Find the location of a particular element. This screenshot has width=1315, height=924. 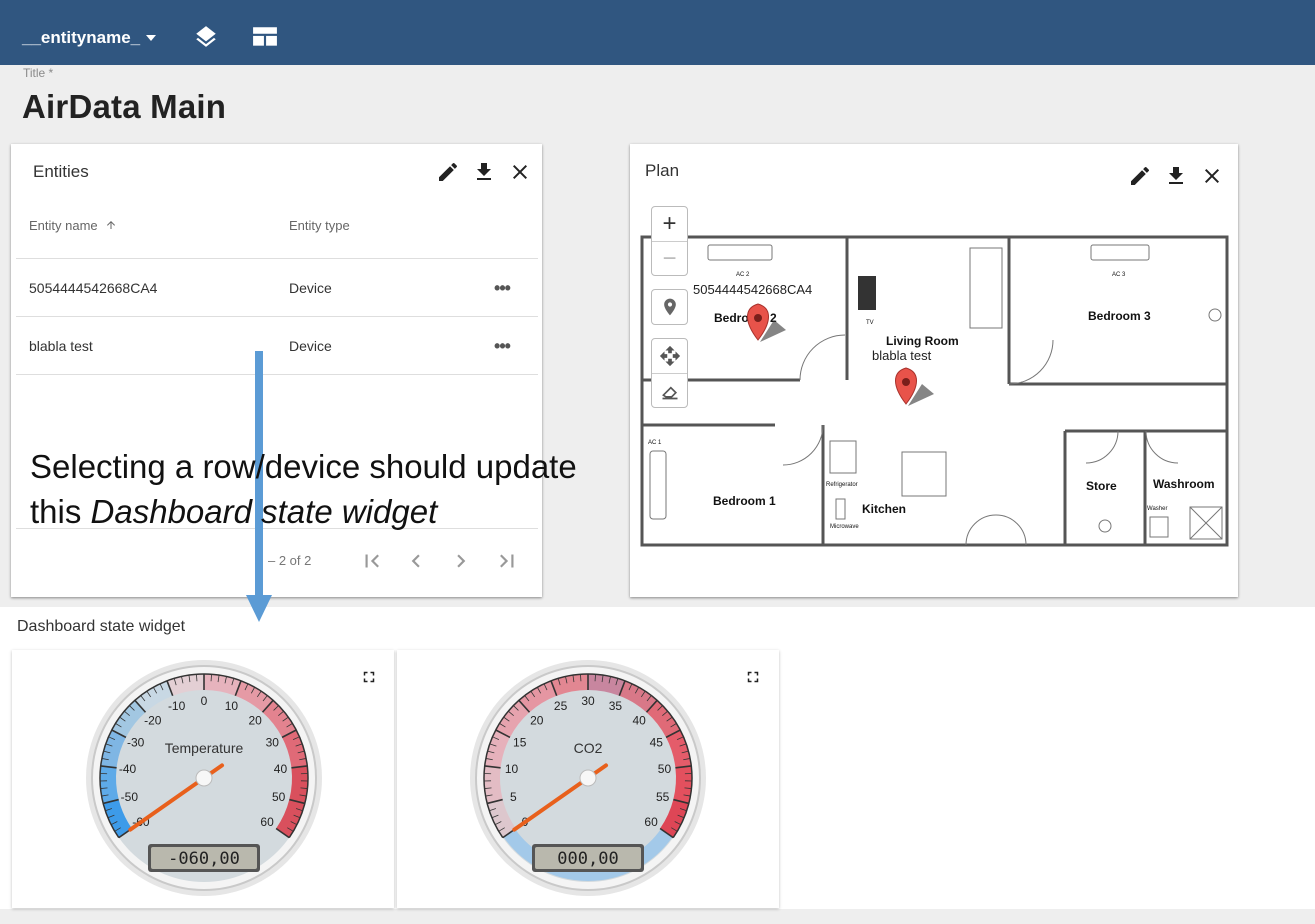

marker-label: 5054444542668CA4 is located at coordinates (752, 289).